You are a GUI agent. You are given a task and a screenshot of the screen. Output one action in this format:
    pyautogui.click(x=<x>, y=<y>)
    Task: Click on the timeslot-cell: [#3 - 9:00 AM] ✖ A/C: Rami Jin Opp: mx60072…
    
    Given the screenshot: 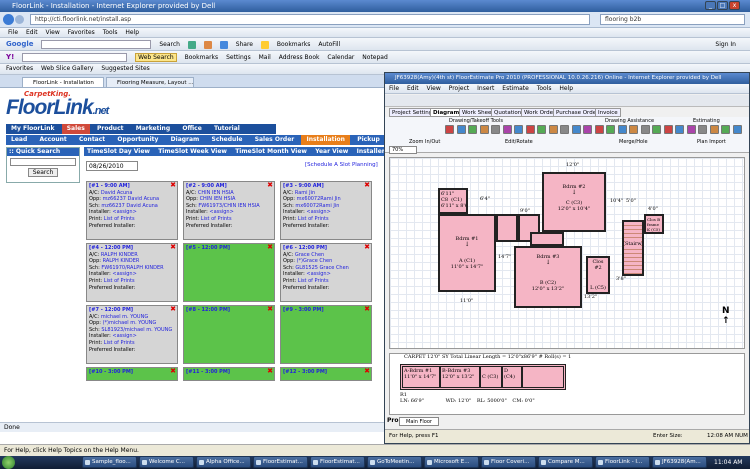 What is the action you would take?
    pyautogui.click(x=326, y=210)
    